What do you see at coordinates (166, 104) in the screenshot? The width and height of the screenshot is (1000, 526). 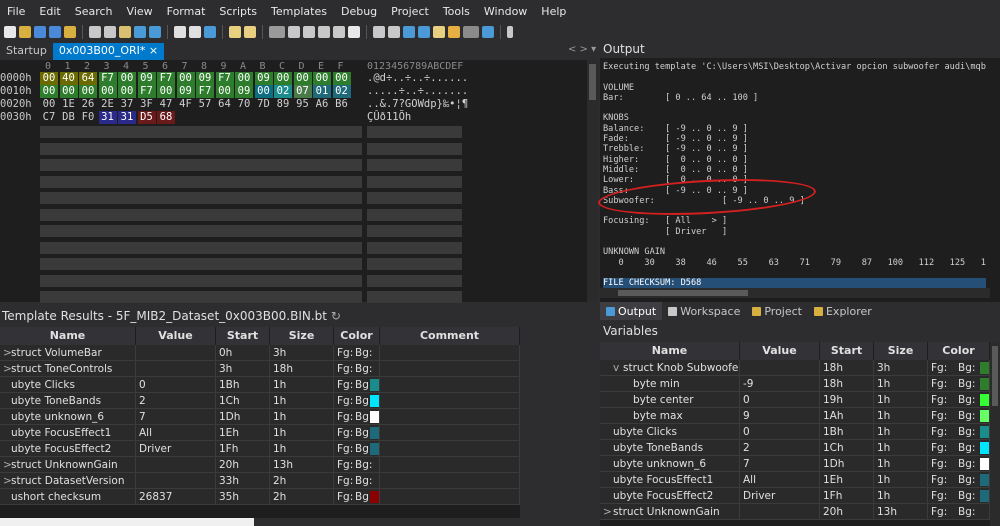 I see `hex-byte: 47` at bounding box center [166, 104].